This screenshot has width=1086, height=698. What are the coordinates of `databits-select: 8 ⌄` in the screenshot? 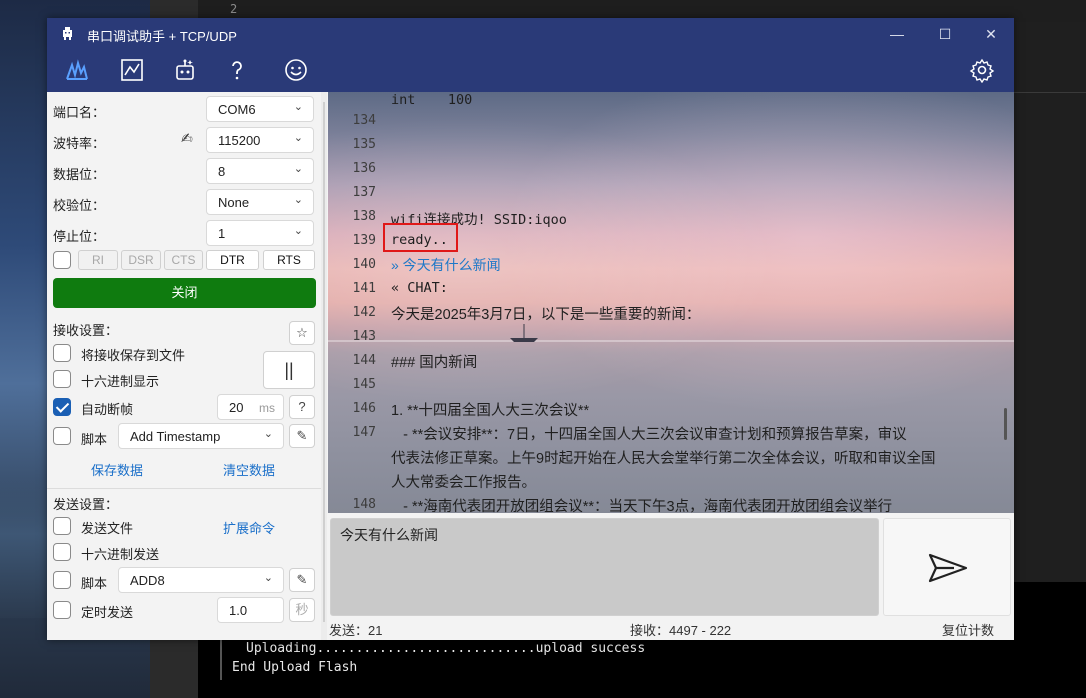 It's located at (260, 171).